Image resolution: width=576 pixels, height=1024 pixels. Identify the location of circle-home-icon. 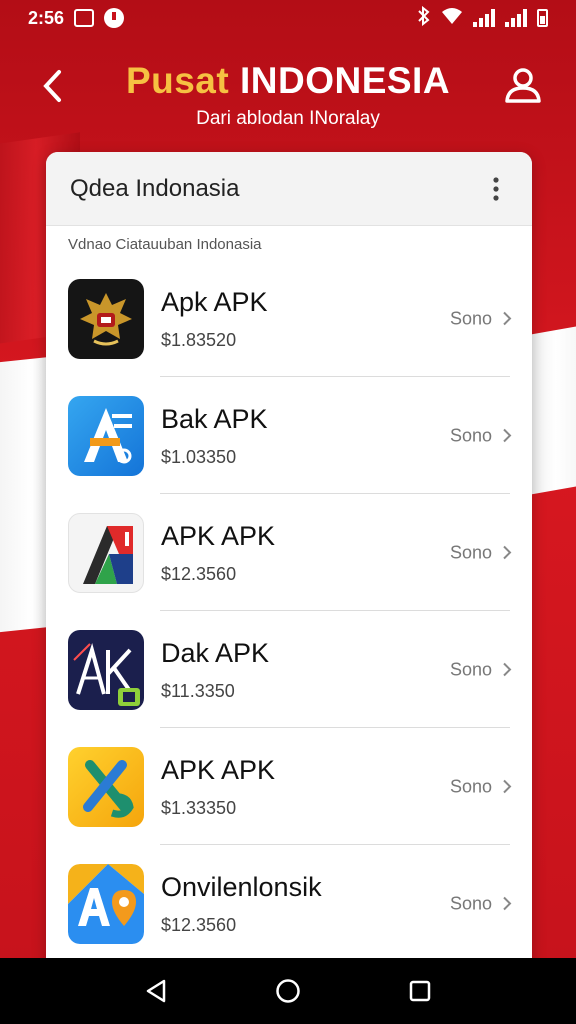
(288, 991).